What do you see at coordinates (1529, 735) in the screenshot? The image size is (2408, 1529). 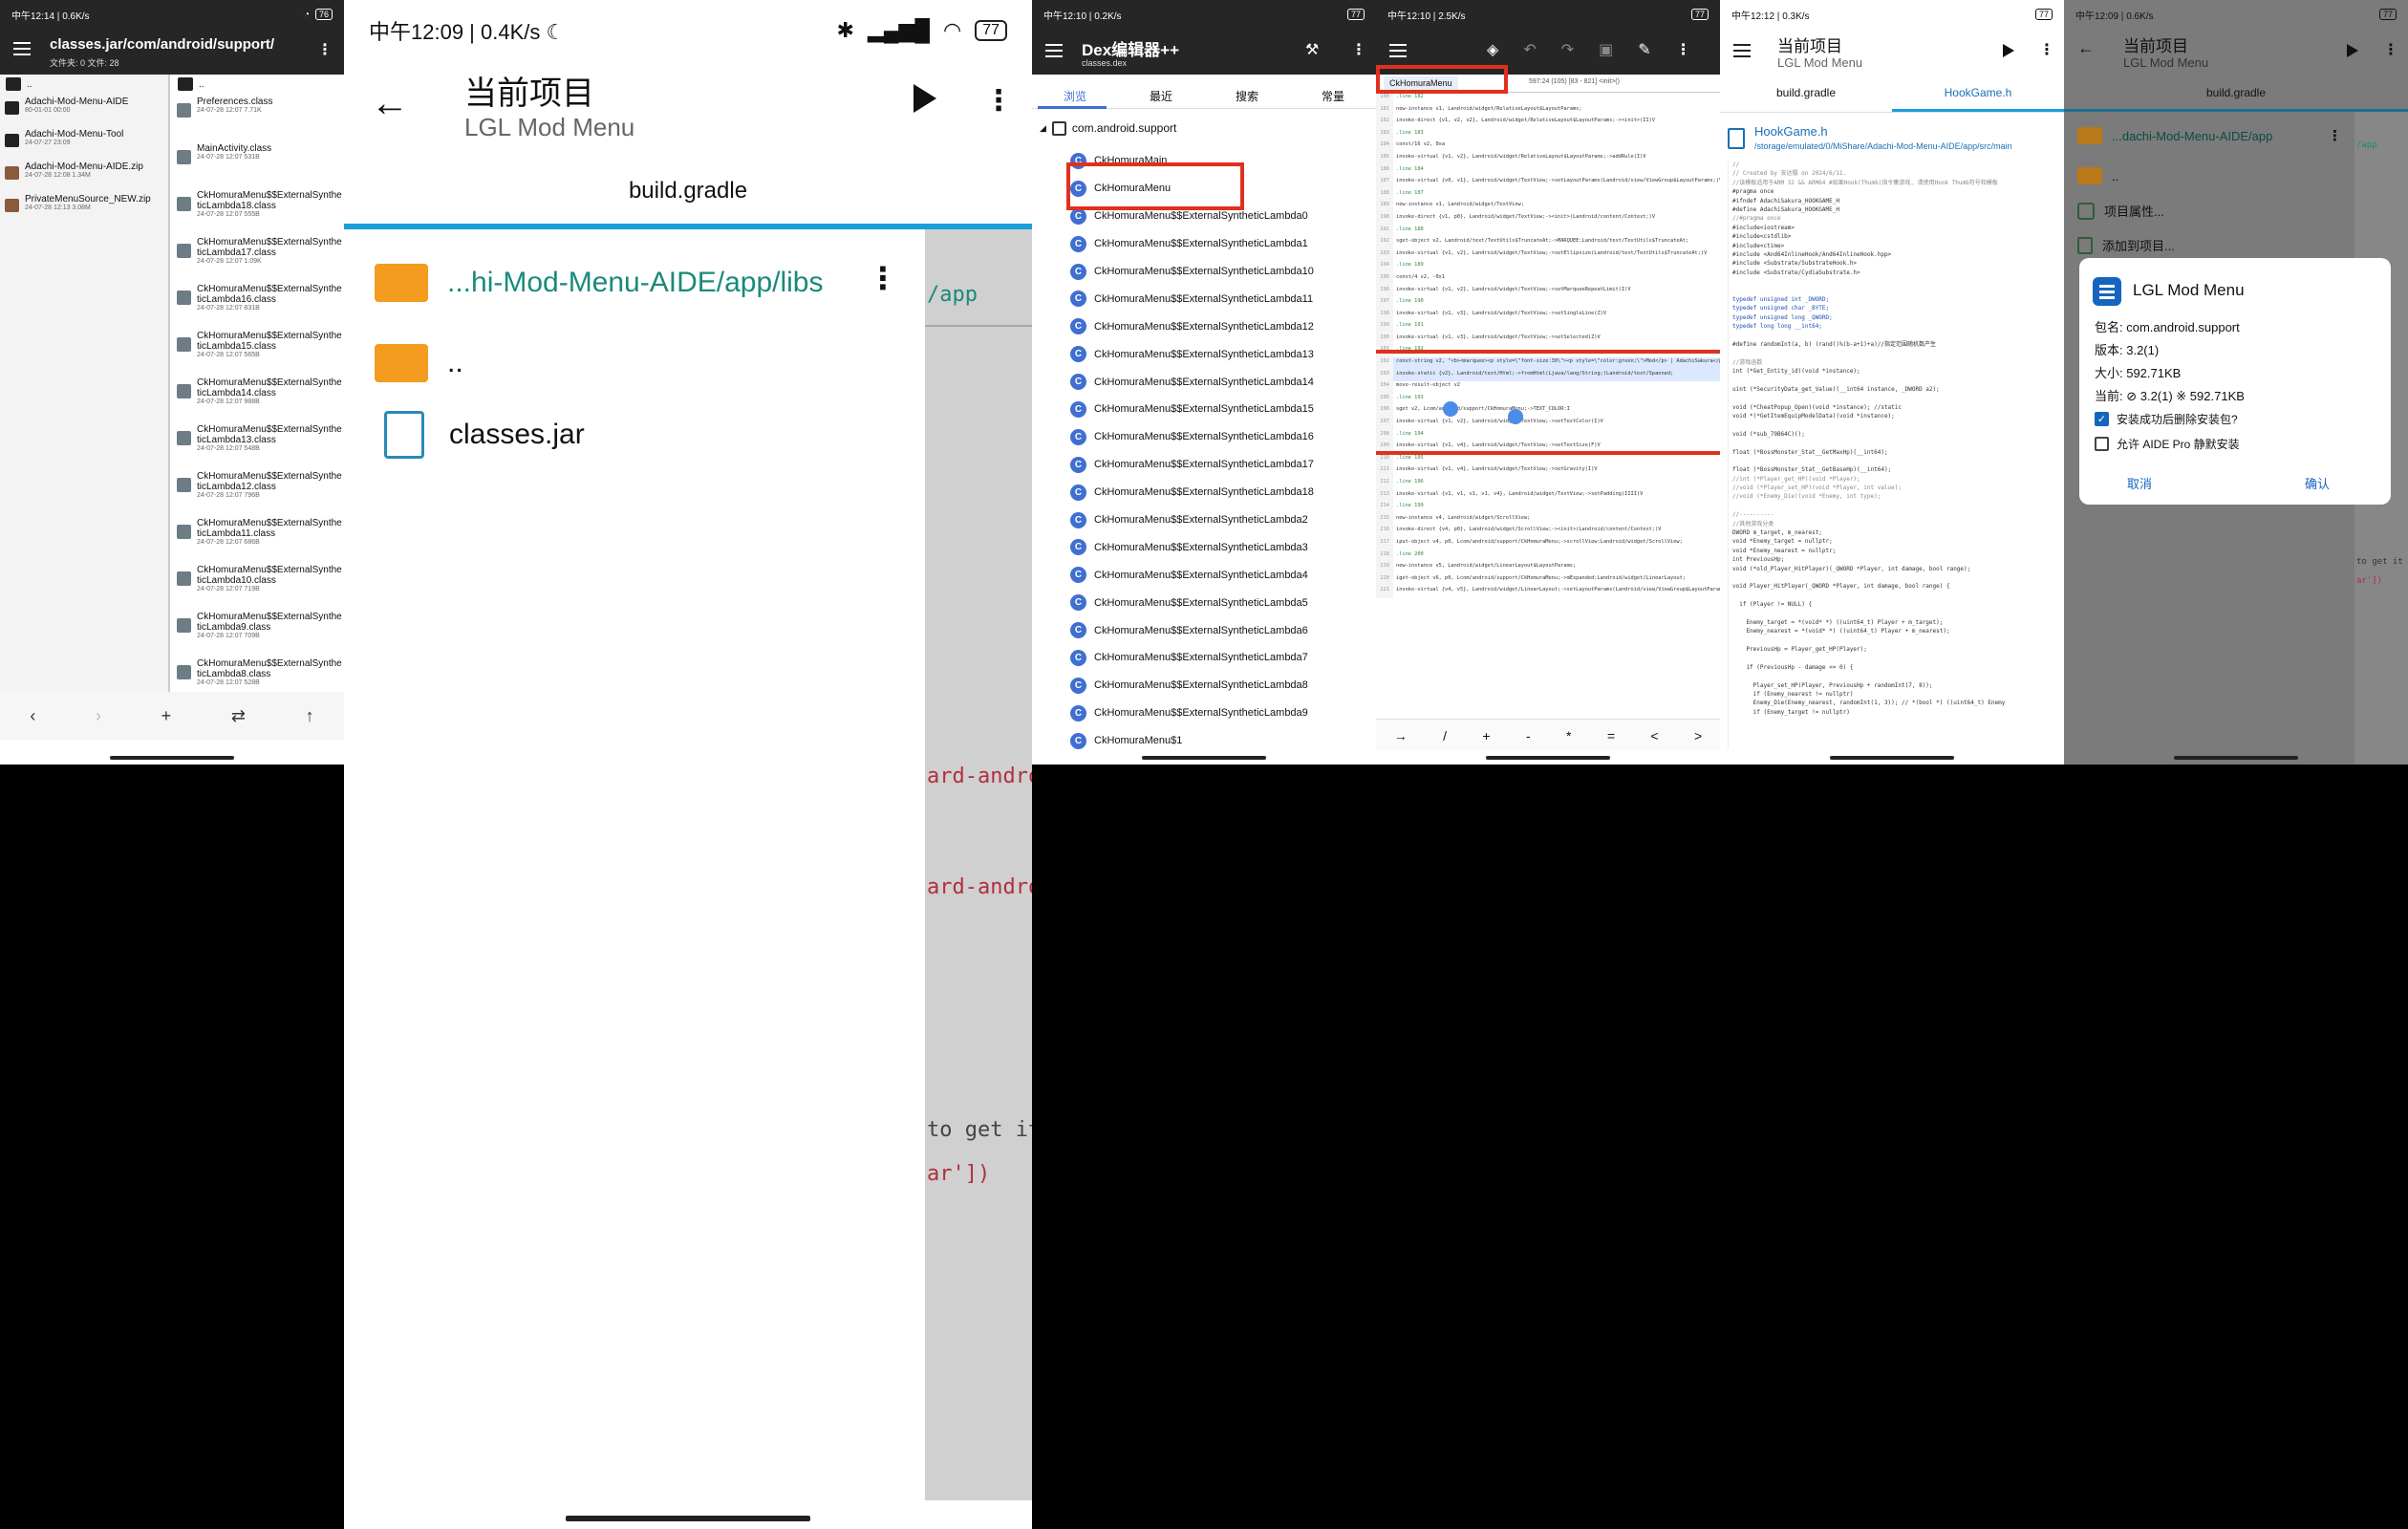 I see `symbol-key: -` at bounding box center [1529, 735].